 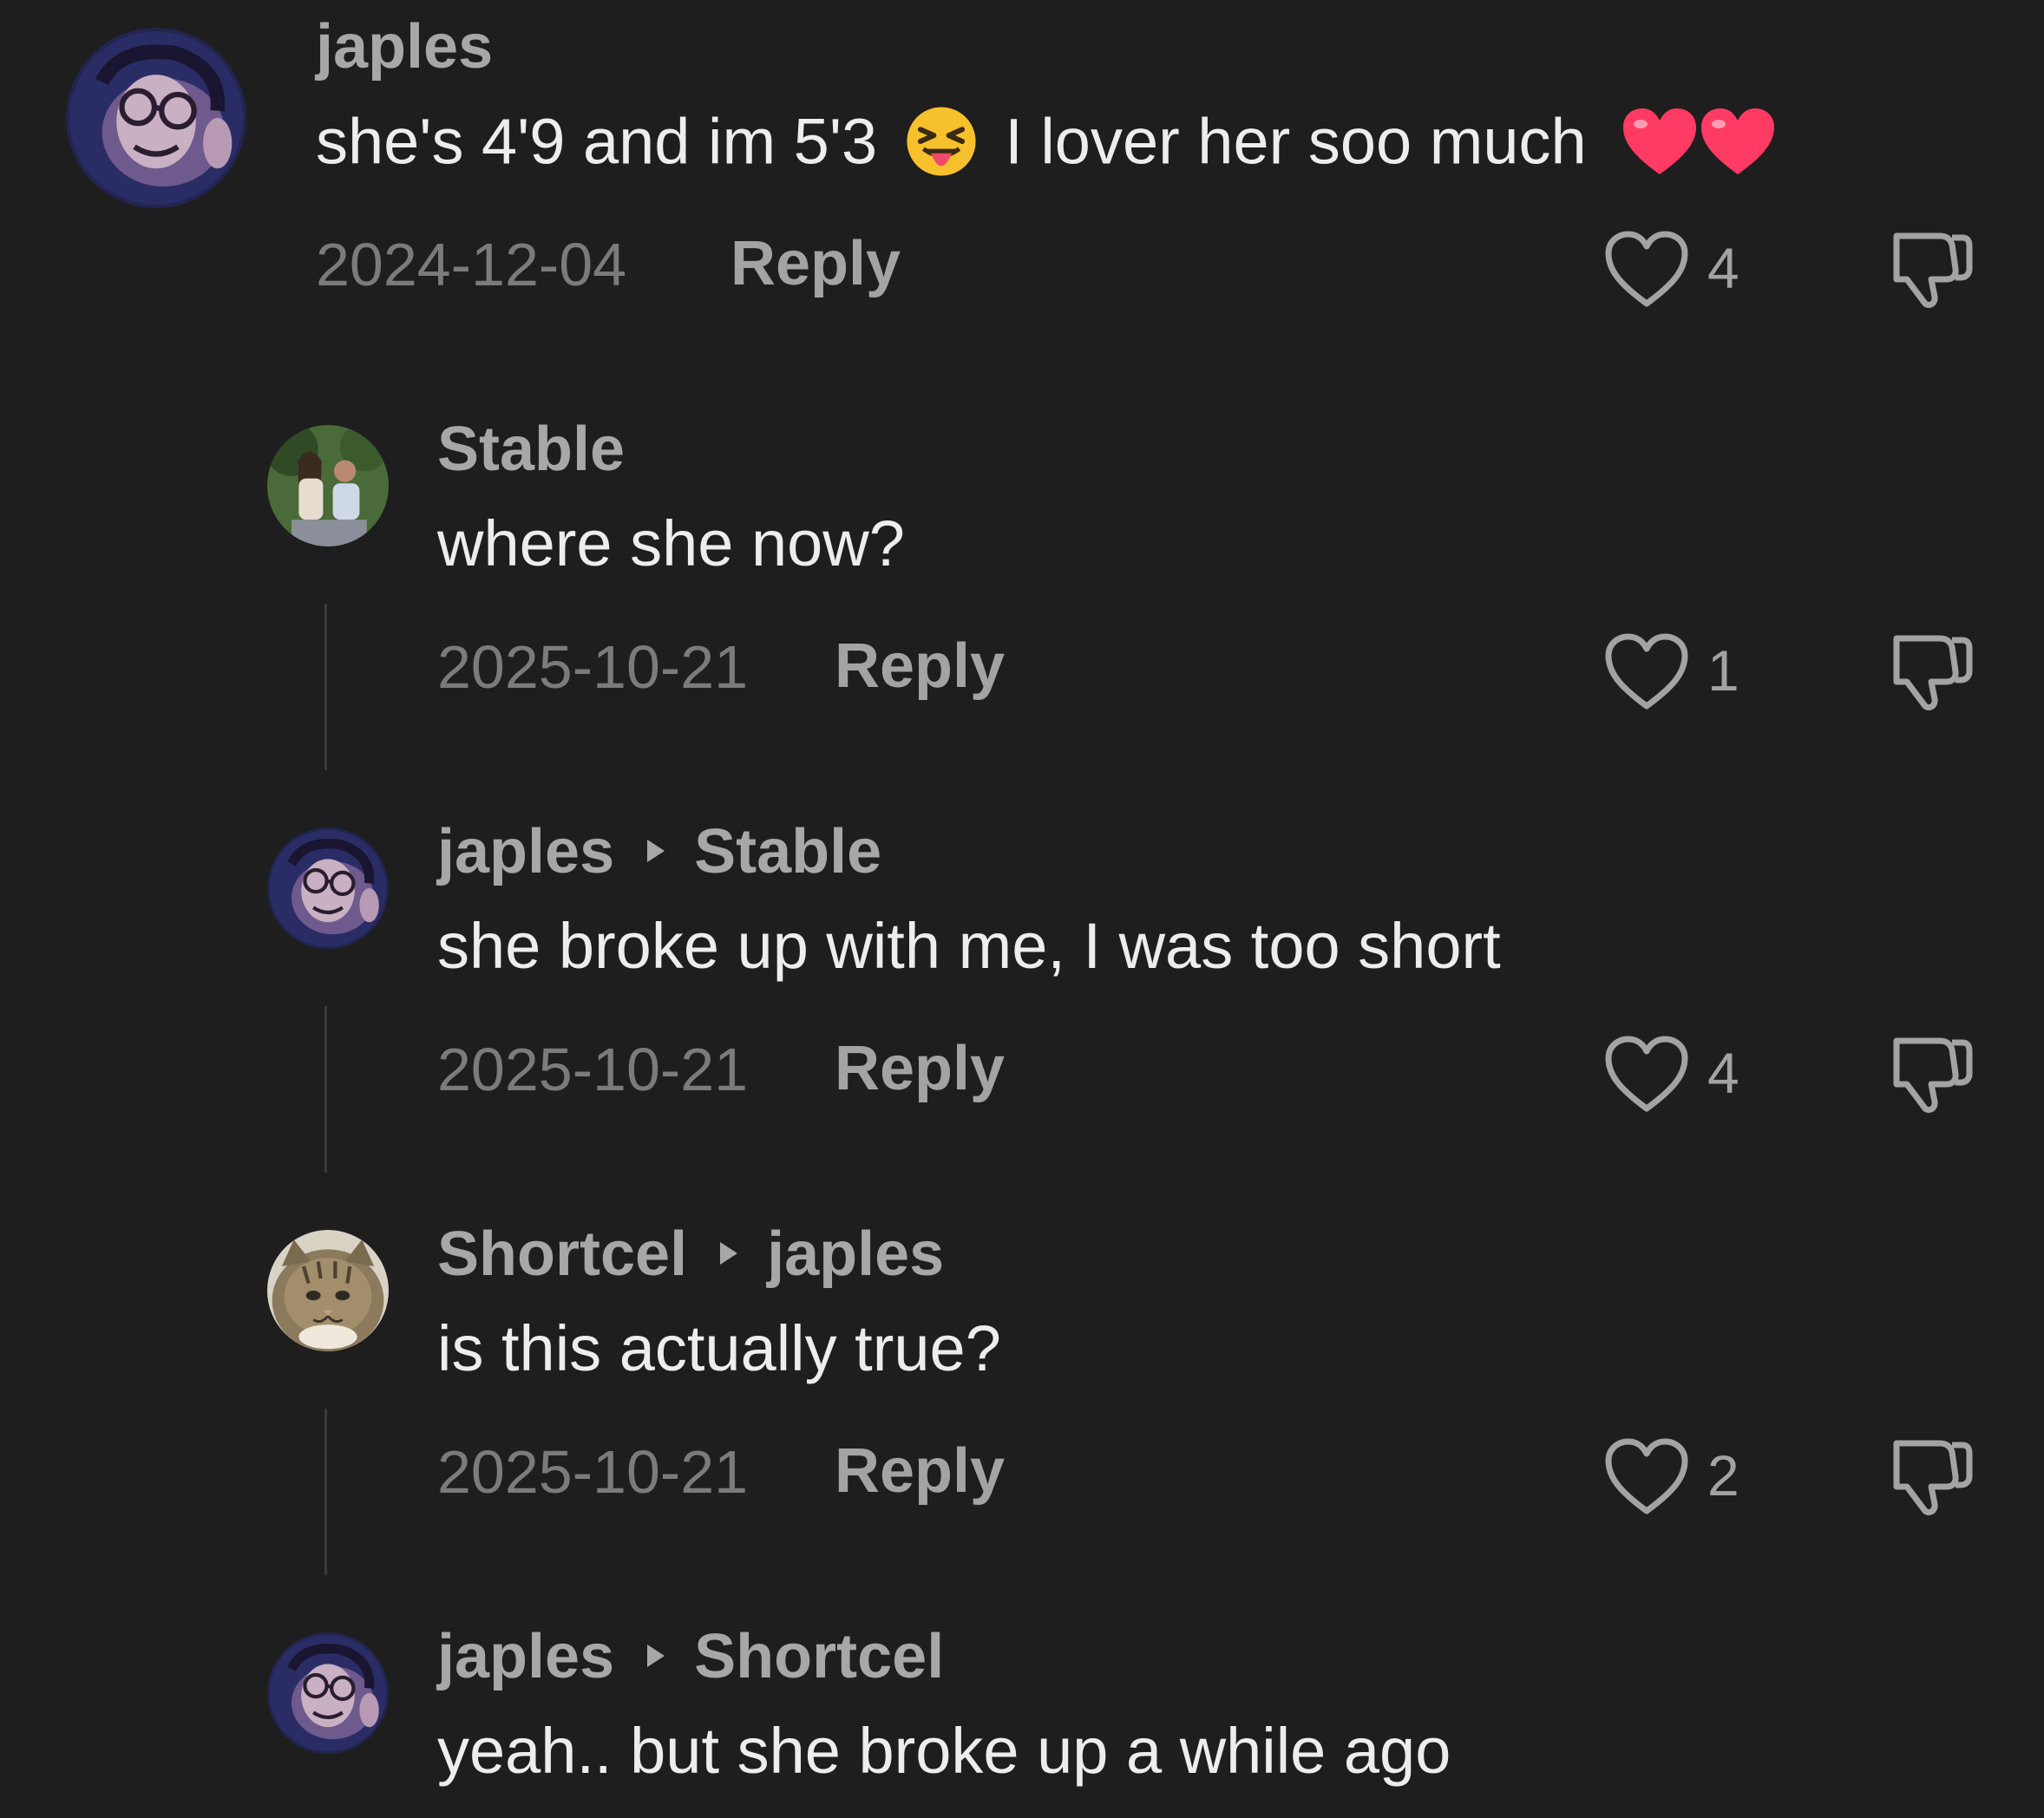 What do you see at coordinates (562, 1254) in the screenshot?
I see `author-name: Shortcel` at bounding box center [562, 1254].